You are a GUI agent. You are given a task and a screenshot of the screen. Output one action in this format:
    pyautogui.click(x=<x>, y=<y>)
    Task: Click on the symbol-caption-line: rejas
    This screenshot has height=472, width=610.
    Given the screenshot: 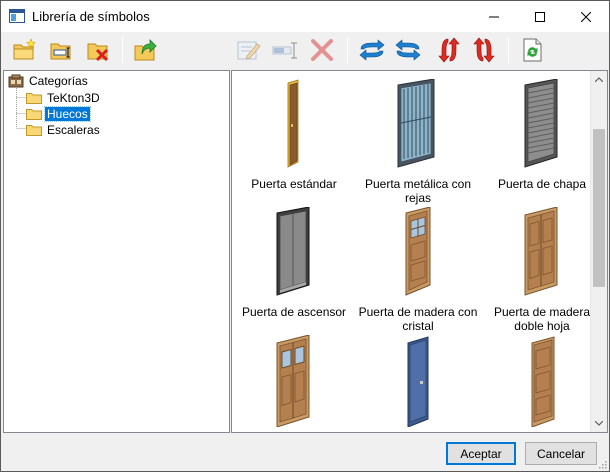 What is the action you would take?
    pyautogui.click(x=417, y=198)
    